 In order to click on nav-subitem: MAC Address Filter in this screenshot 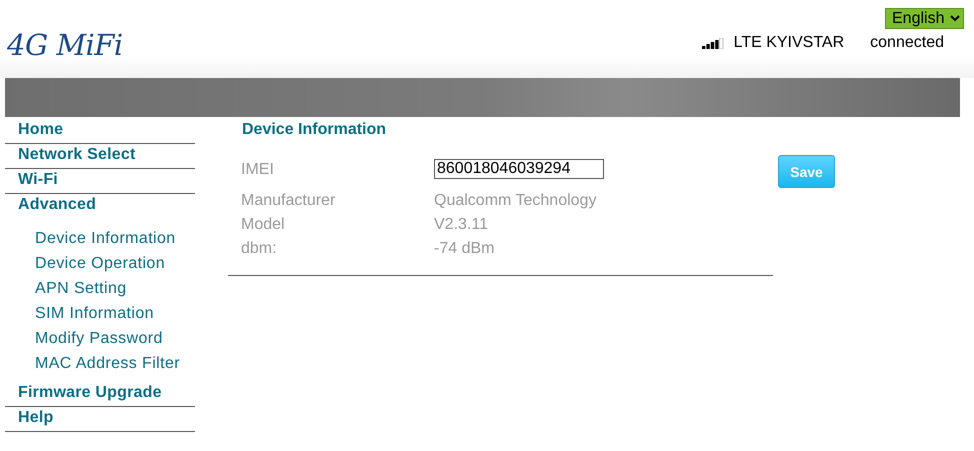, I will do `click(115, 363)`.